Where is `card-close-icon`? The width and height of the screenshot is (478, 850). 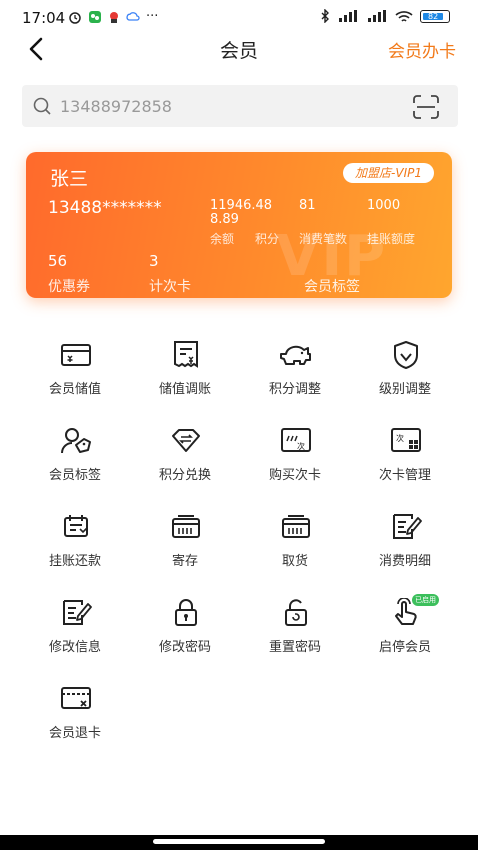 card-close-icon is located at coordinates (76, 698).